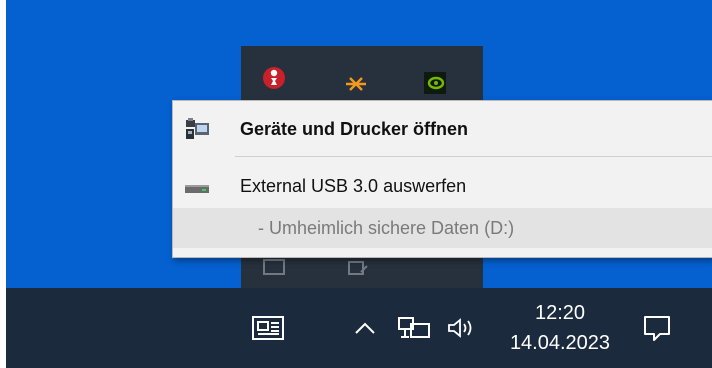 This screenshot has width=712, height=368. I want to click on chevron-up-icon, so click(365, 328).